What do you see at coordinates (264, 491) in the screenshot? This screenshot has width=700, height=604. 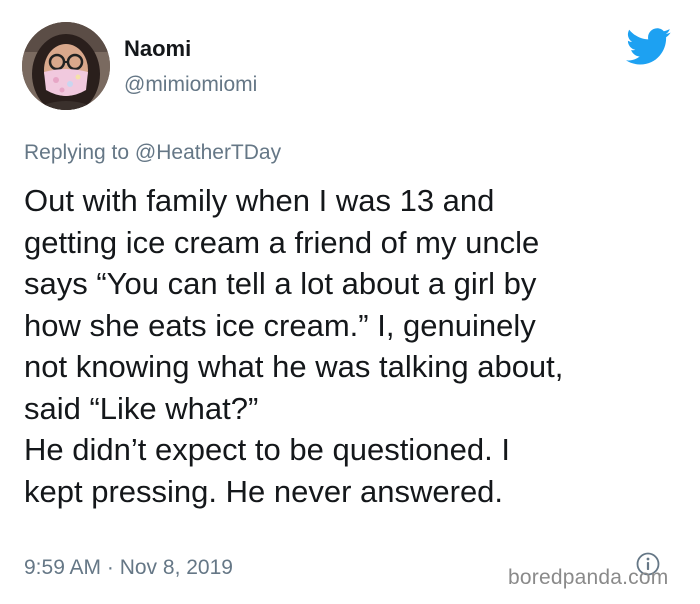 I see `tweet-text-line: kept pressing. He never answered.` at bounding box center [264, 491].